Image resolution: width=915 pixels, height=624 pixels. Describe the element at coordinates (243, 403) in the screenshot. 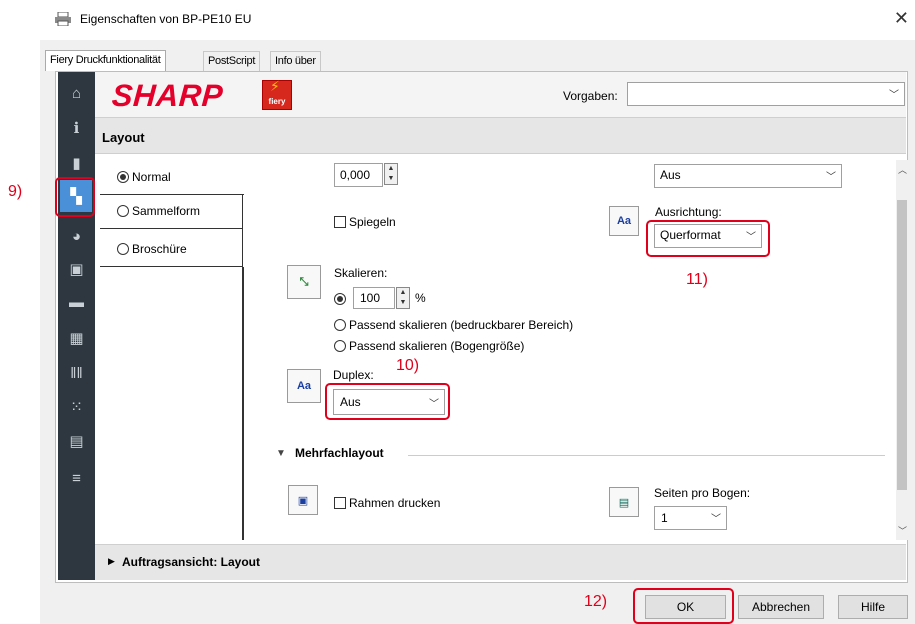

I see `column-divider` at that location.